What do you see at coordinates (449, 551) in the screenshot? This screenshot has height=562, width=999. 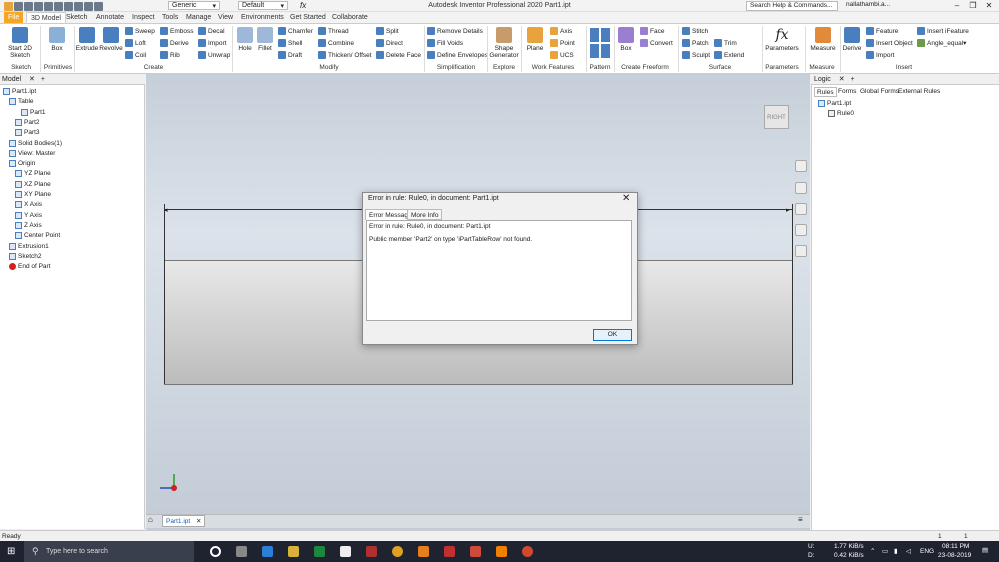 I see `acrobat-icon` at bounding box center [449, 551].